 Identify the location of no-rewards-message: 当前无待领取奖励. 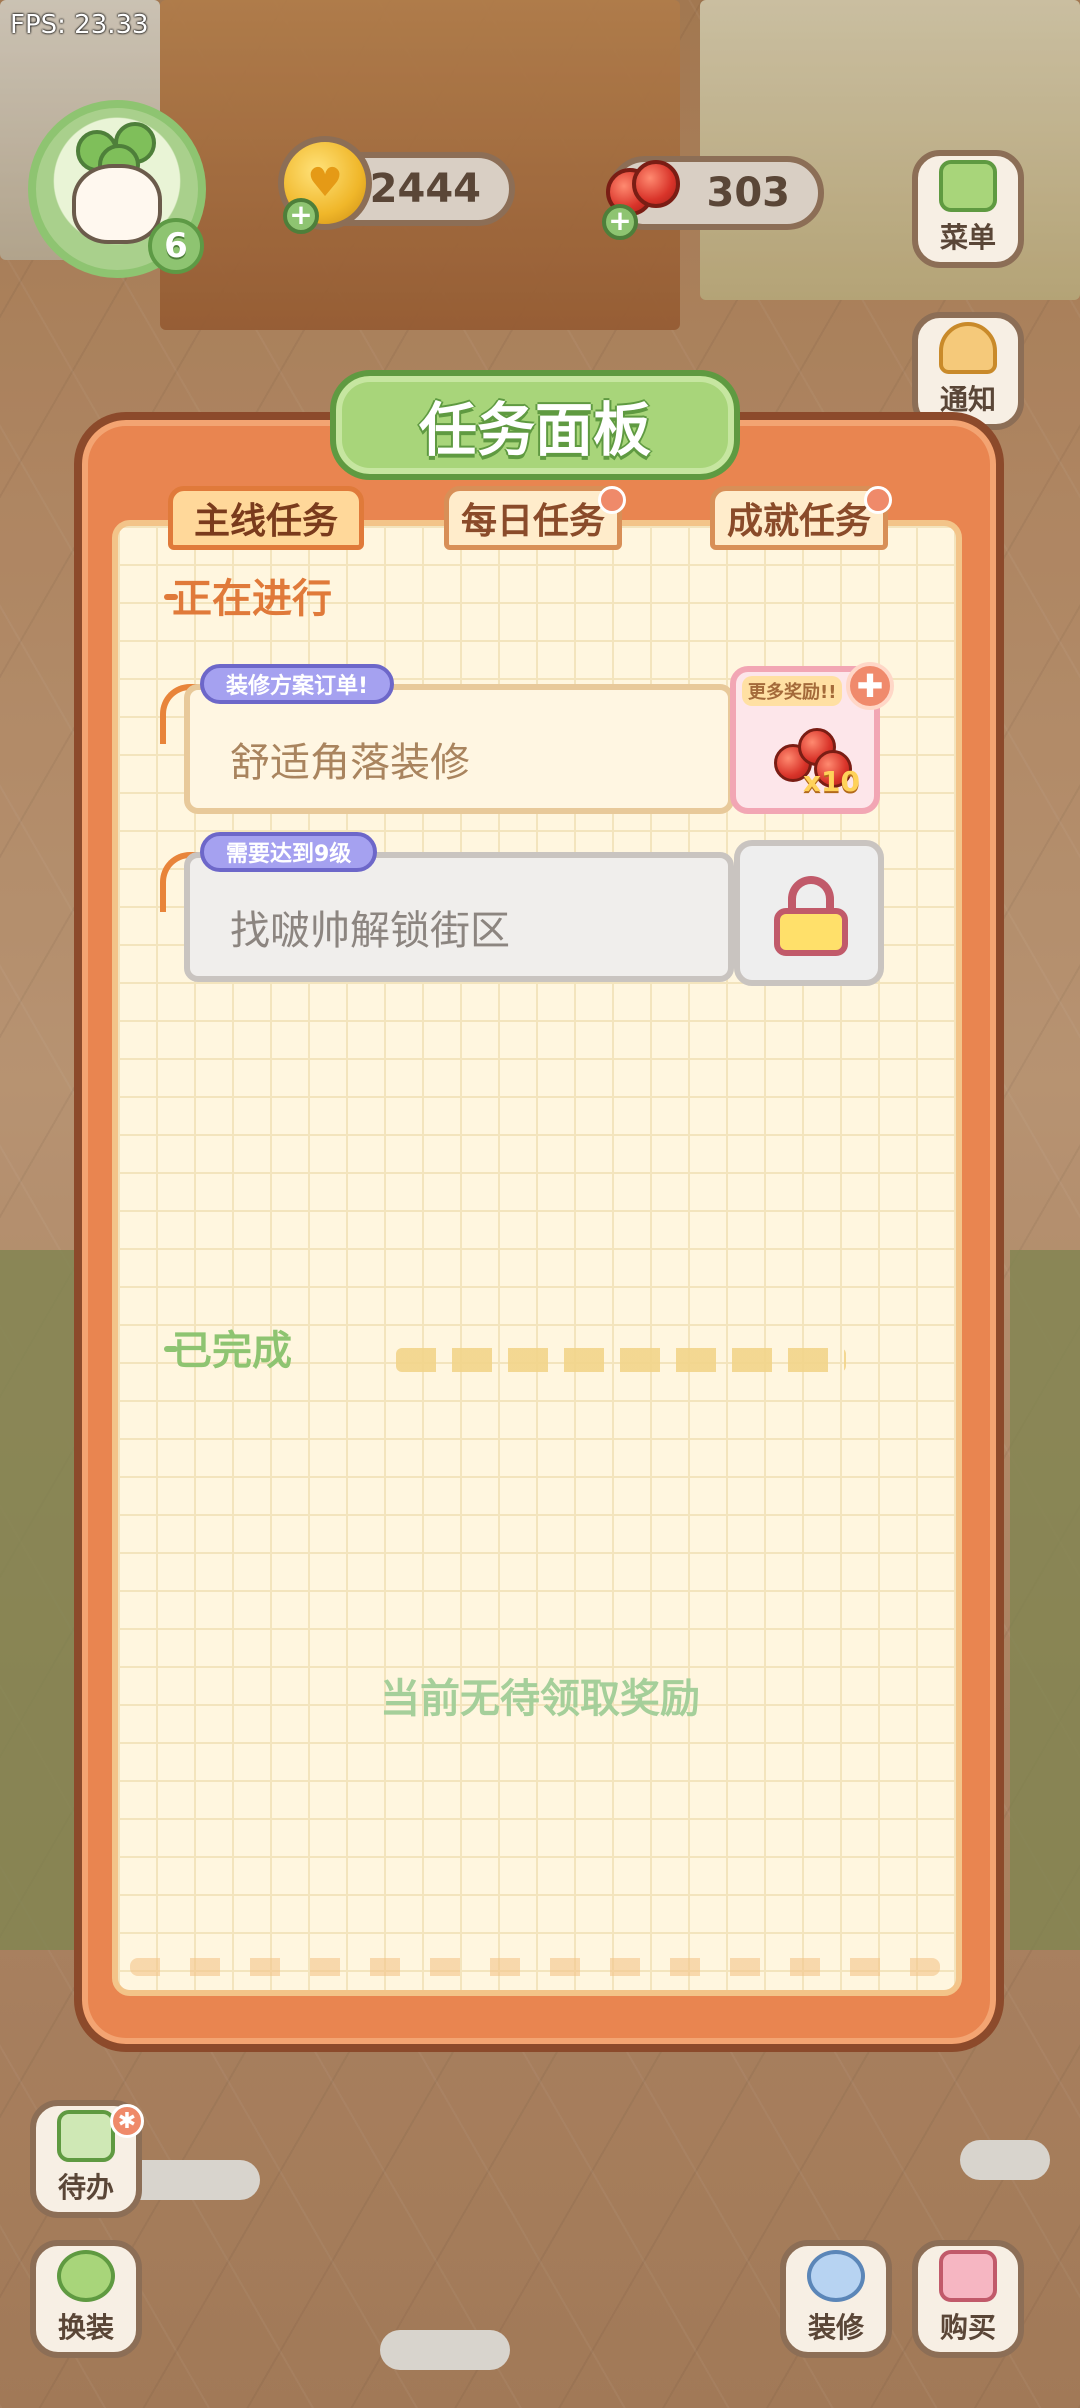
(540, 1699).